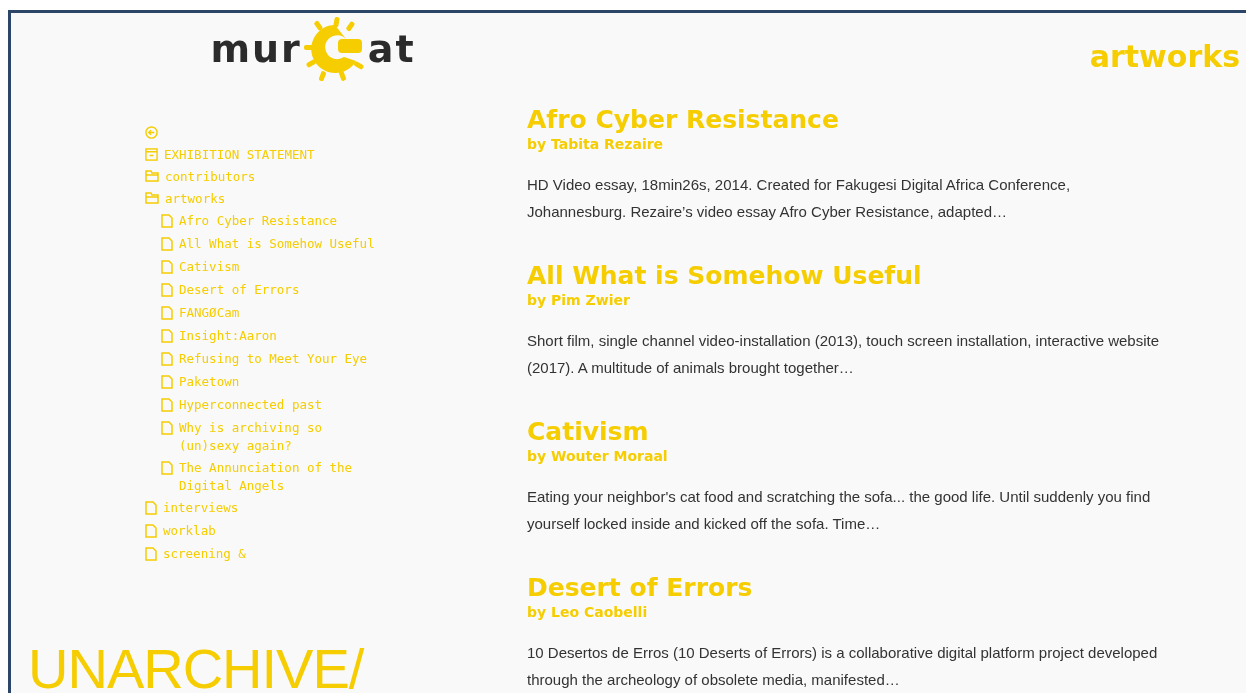 The width and height of the screenshot is (1246, 693). Describe the element at coordinates (200, 382) in the screenshot. I see `nav-link: Paketown` at that location.